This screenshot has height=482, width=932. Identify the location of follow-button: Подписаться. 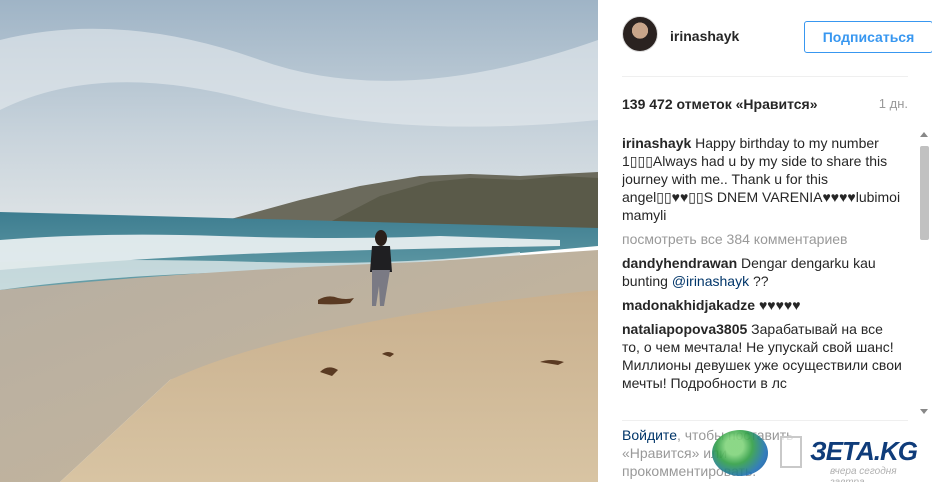
(868, 37).